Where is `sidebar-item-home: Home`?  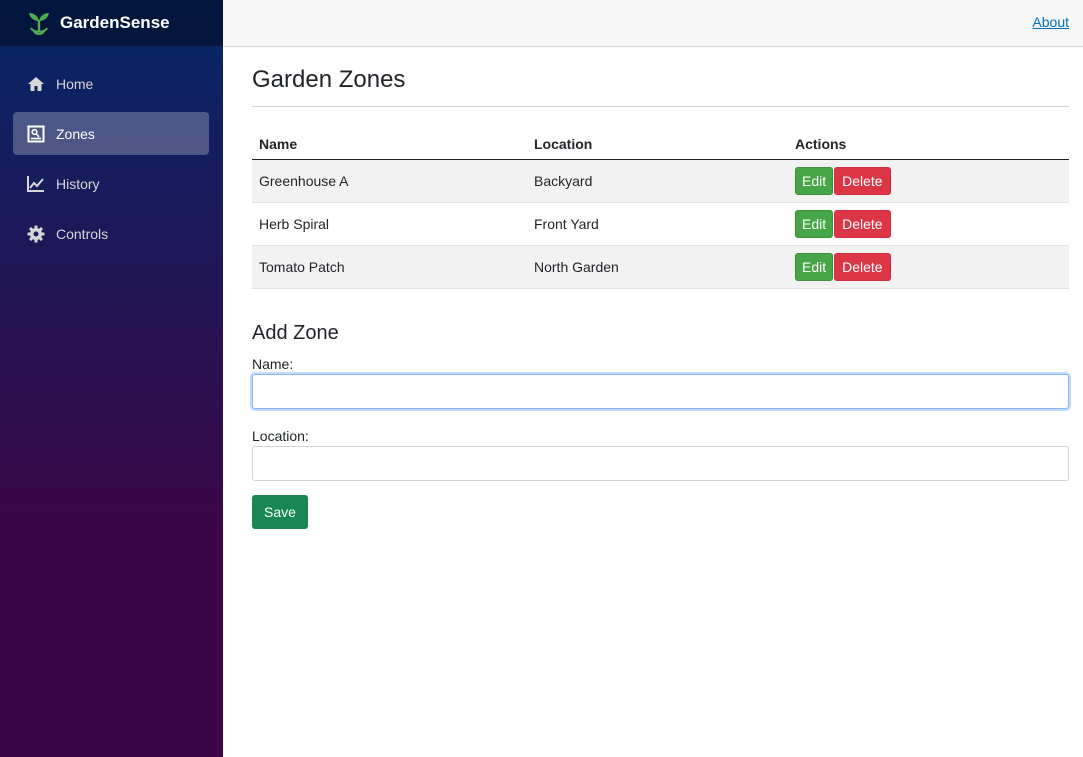
sidebar-item-home: Home is located at coordinates (111, 83).